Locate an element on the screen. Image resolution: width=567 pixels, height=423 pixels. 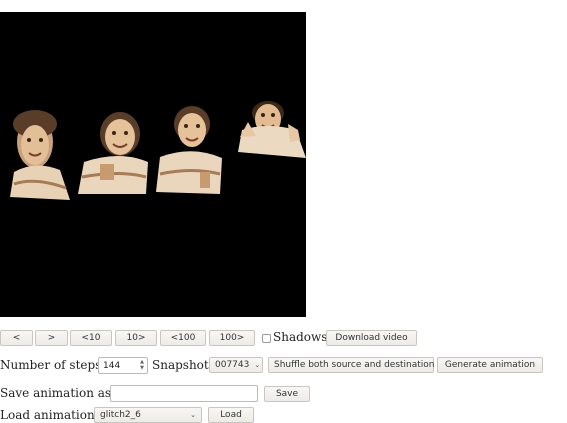
save-animation-input is located at coordinates (184, 393).